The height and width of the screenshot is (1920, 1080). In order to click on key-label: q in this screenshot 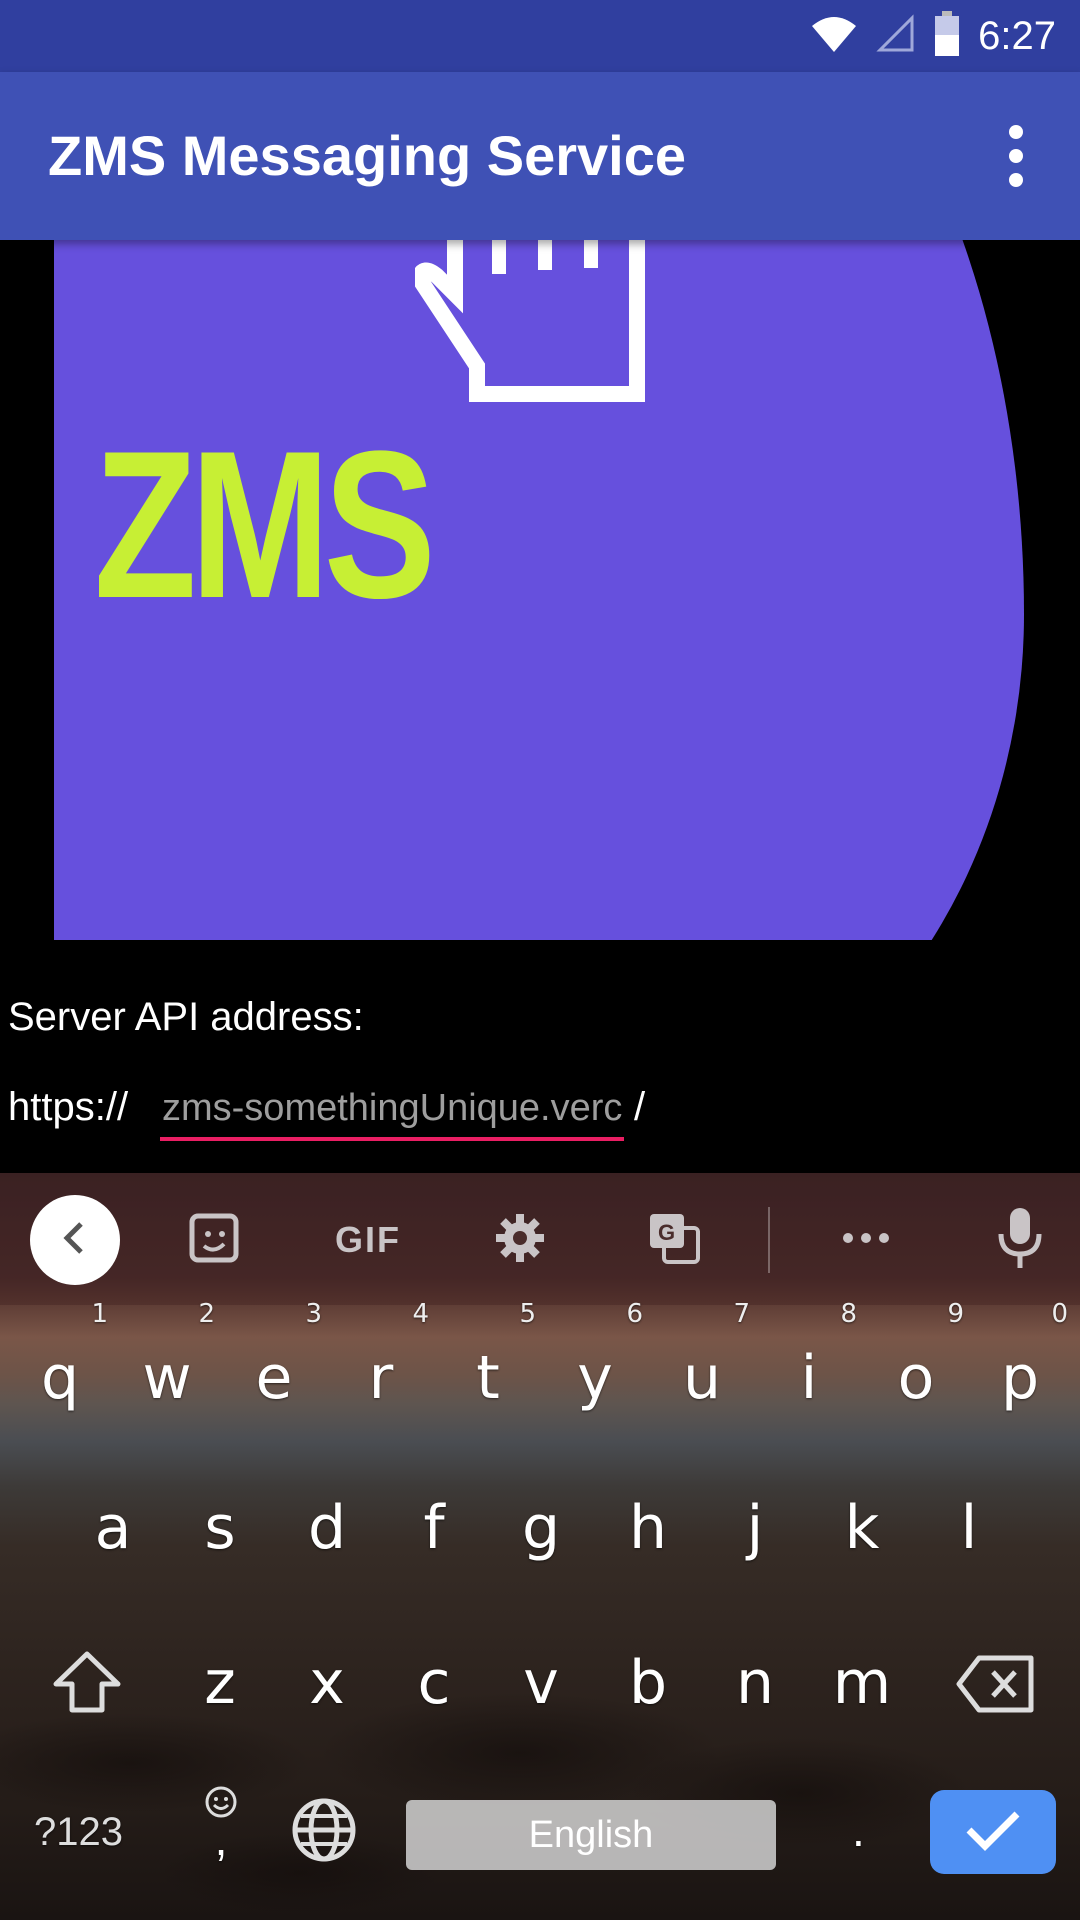, I will do `click(60, 1378)`.